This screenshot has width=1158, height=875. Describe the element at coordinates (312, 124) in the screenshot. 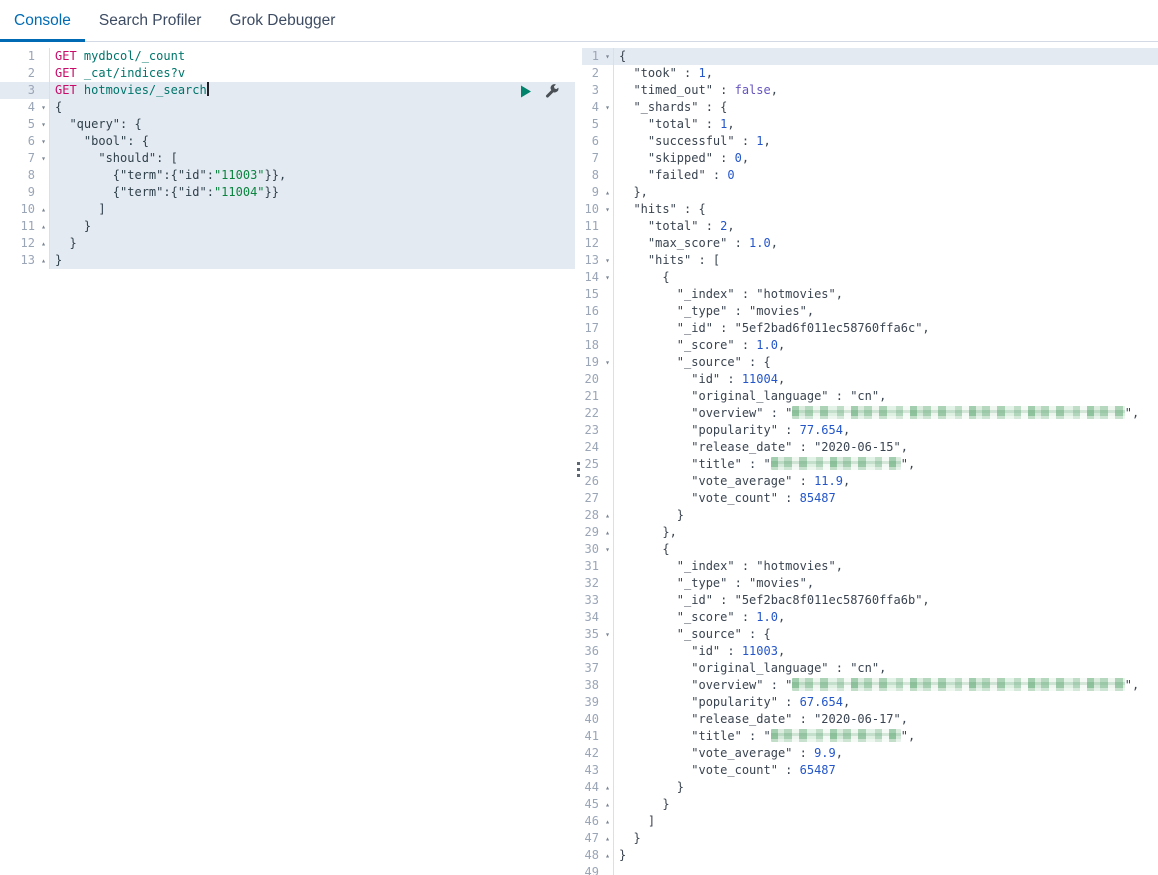

I see `code-text: "query": {` at that location.